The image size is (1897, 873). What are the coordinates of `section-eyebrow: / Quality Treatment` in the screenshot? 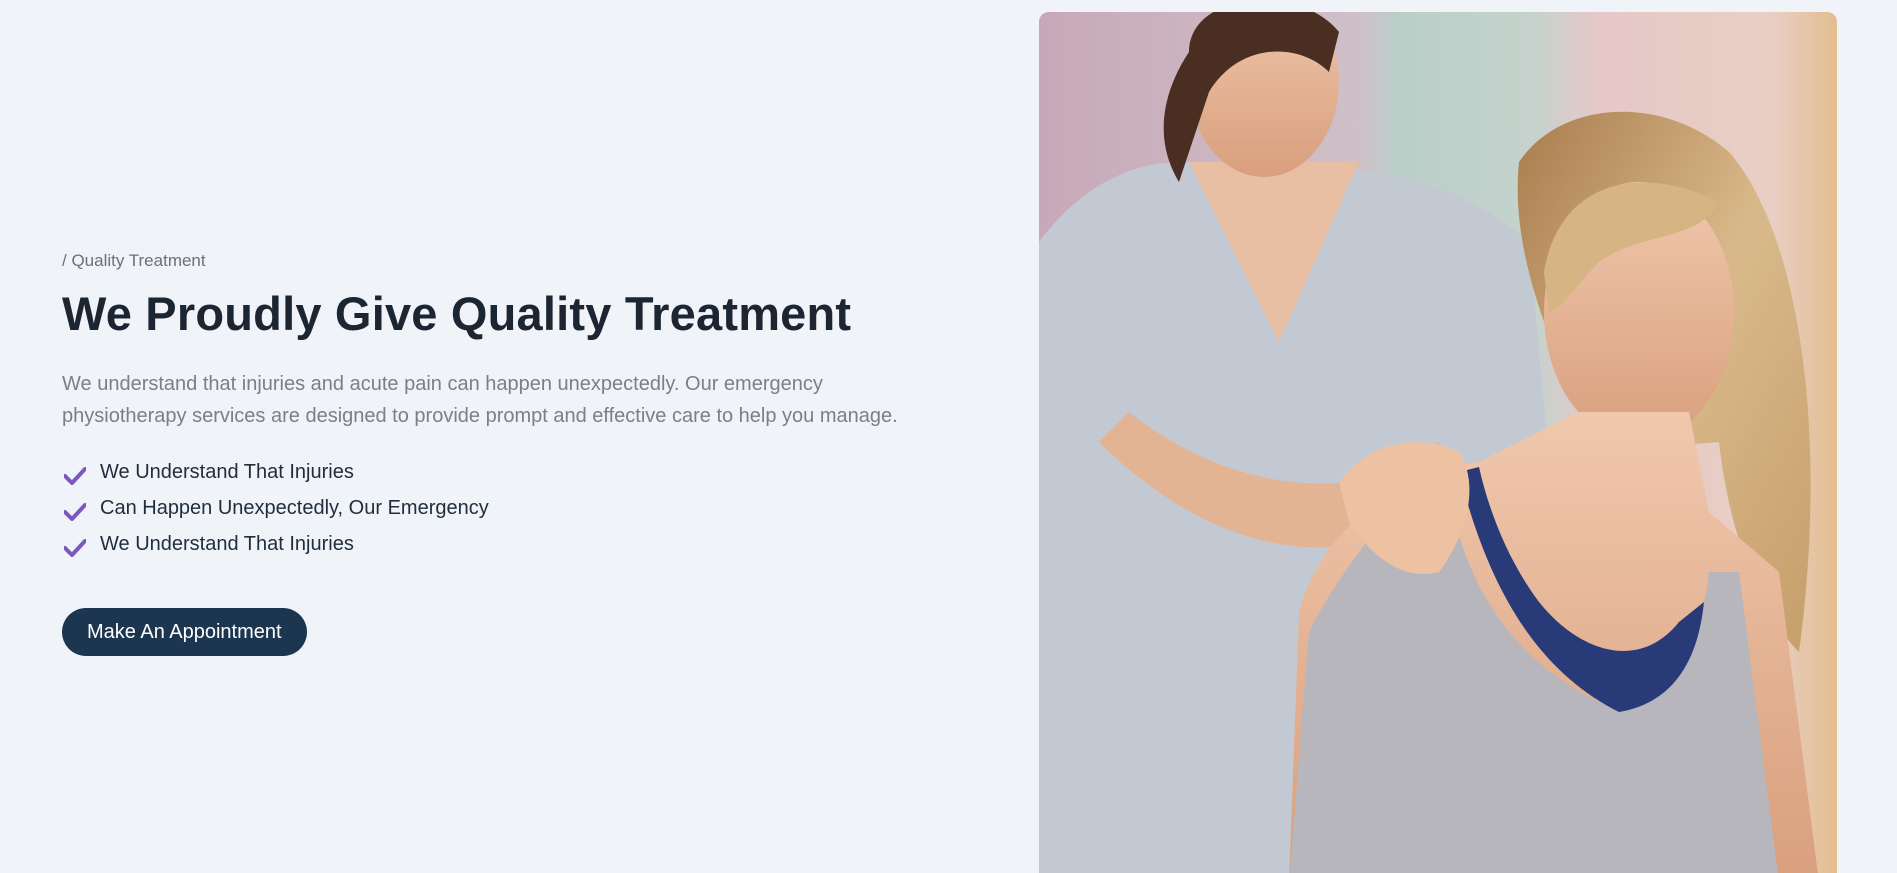 It's located at (134, 260).